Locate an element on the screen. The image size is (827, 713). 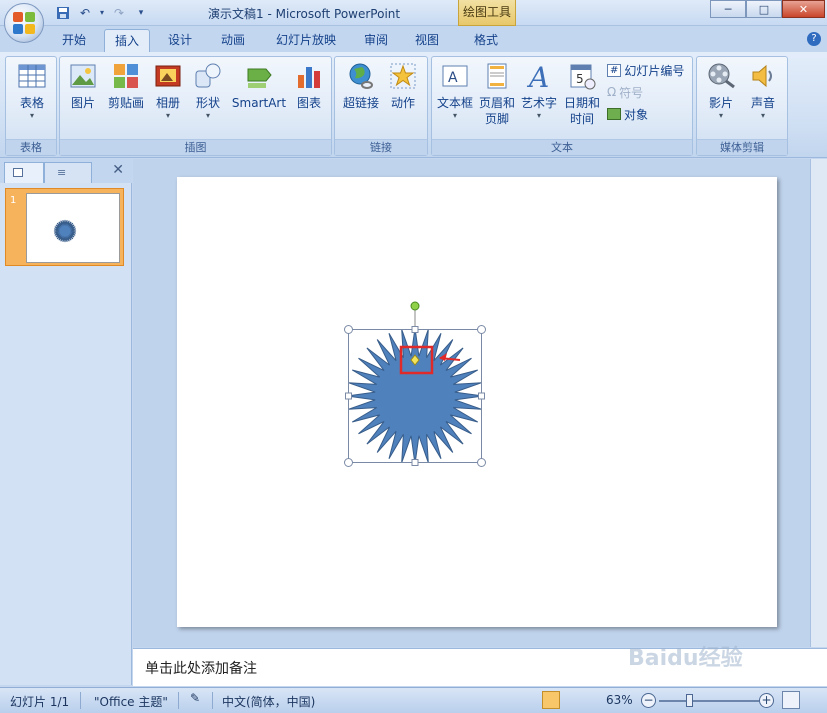
hyperlink-button: 超链接 is located at coordinates (361, 86).